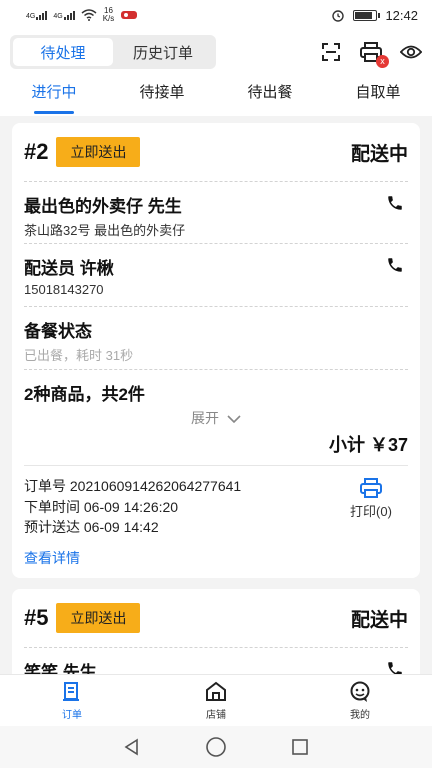 The height and width of the screenshot is (768, 432). I want to click on printer-icon: x, so click(374, 54).